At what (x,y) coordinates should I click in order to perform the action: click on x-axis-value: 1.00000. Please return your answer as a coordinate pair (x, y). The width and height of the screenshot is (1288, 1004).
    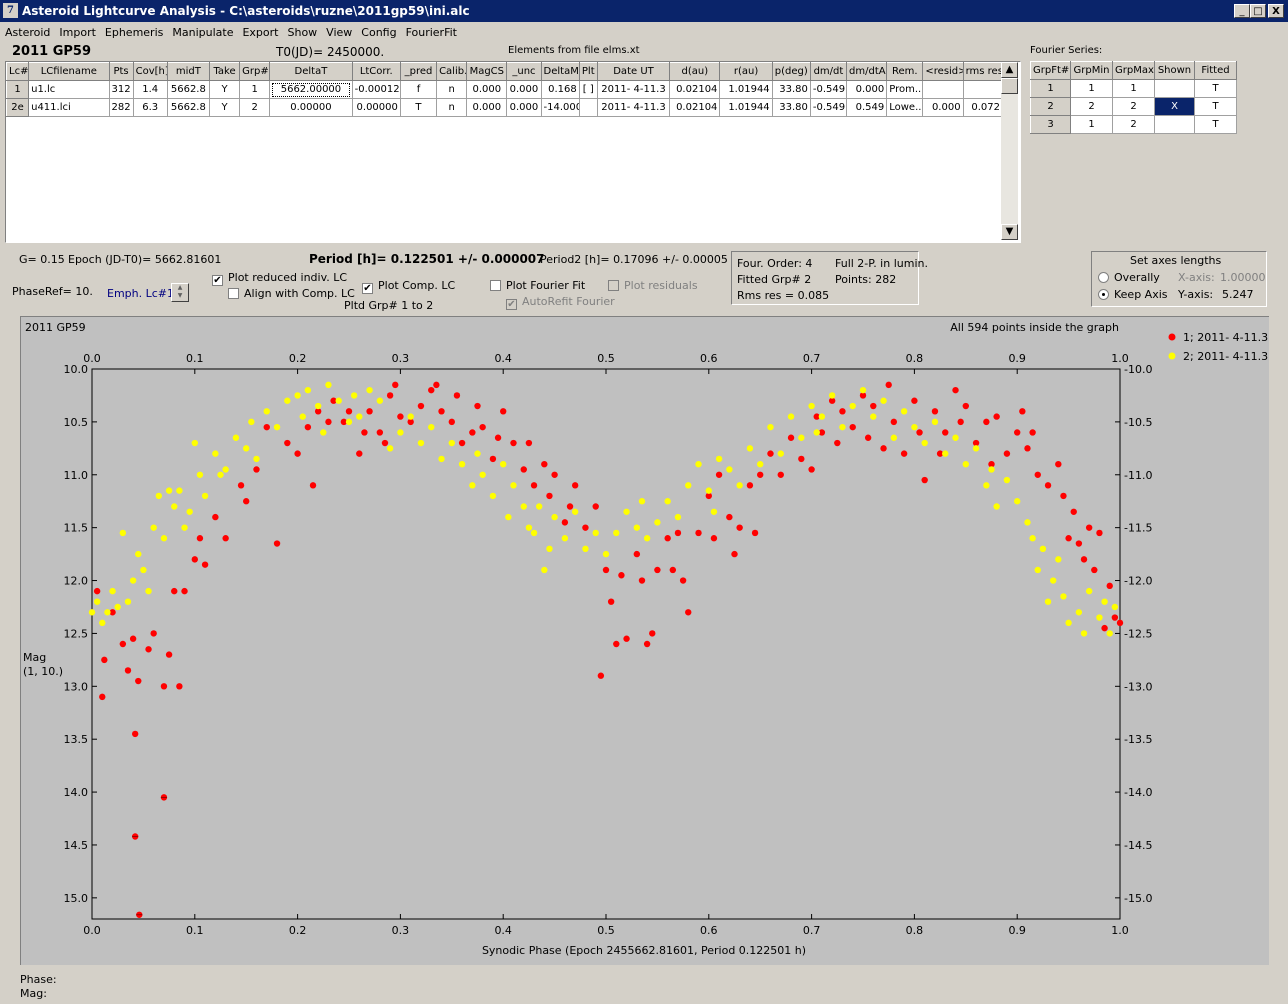
    Looking at the image, I should click on (1243, 277).